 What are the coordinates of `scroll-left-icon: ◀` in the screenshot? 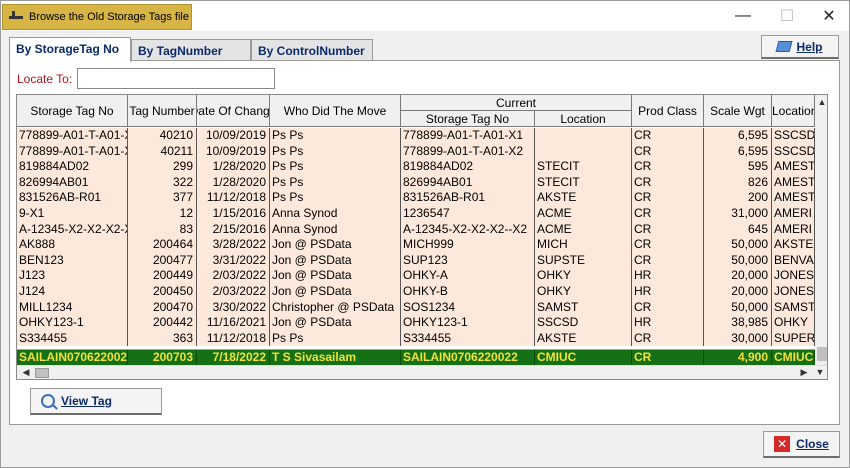 It's located at (26, 372).